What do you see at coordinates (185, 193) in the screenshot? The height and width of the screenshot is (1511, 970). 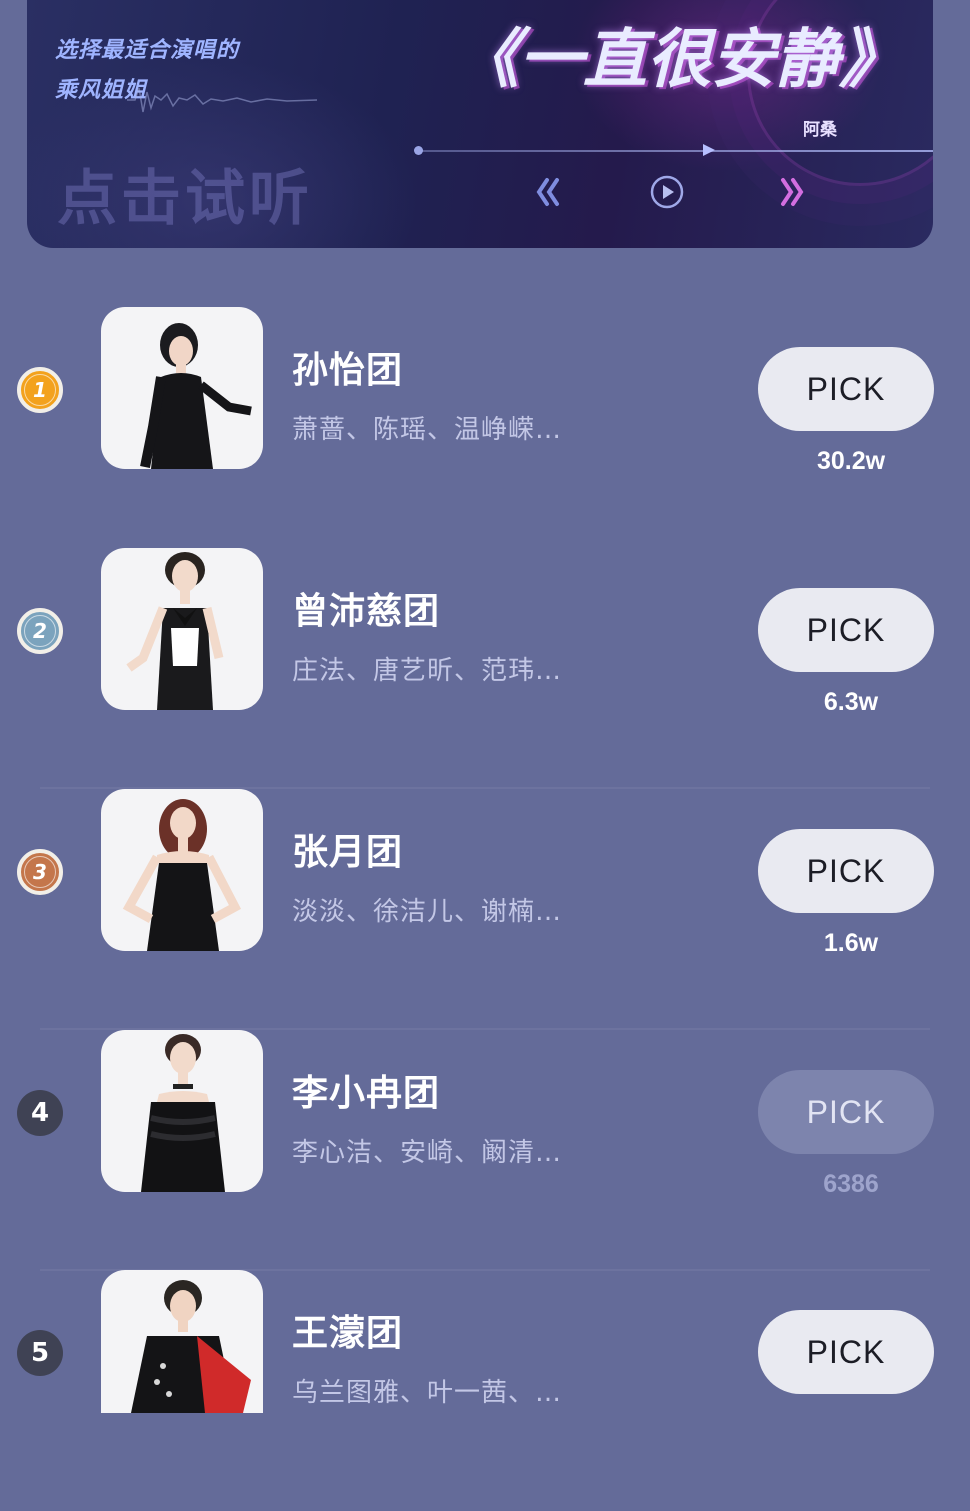 I see `listen-button-text: 点击试听` at bounding box center [185, 193].